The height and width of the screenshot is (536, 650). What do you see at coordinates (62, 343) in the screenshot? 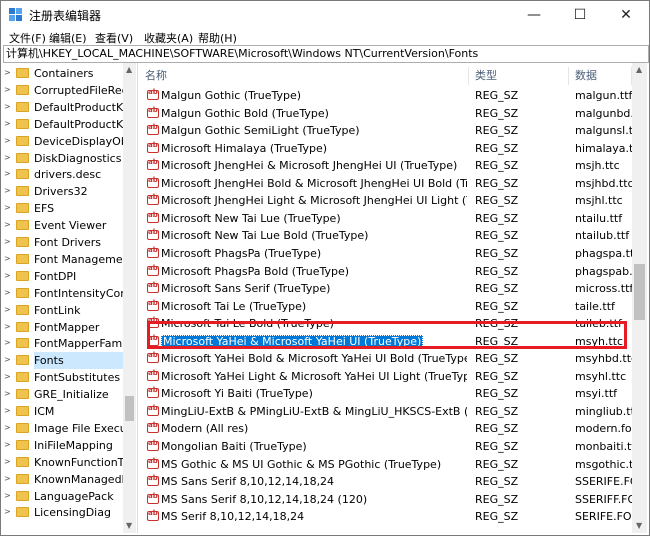
I see `tree-item: > FontMapperFamily` at bounding box center [62, 343].